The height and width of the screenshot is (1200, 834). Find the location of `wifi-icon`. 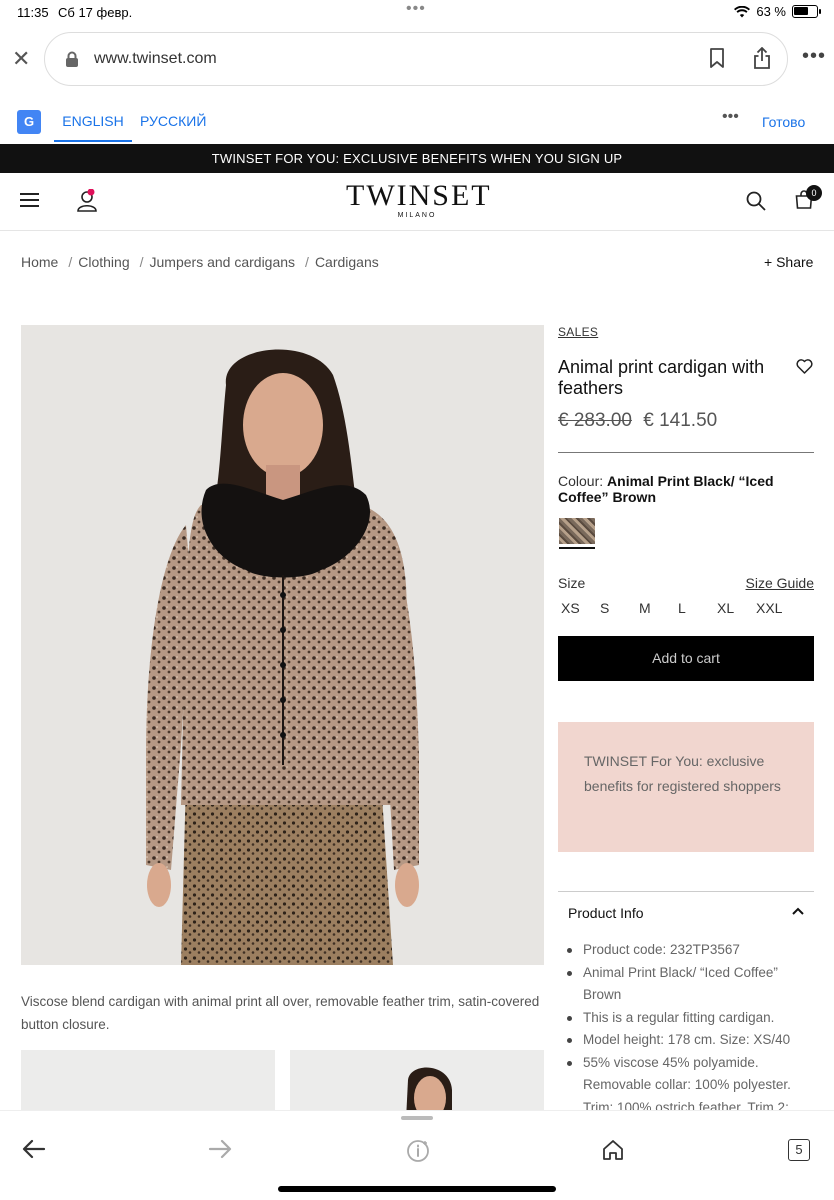

wifi-icon is located at coordinates (742, 11).